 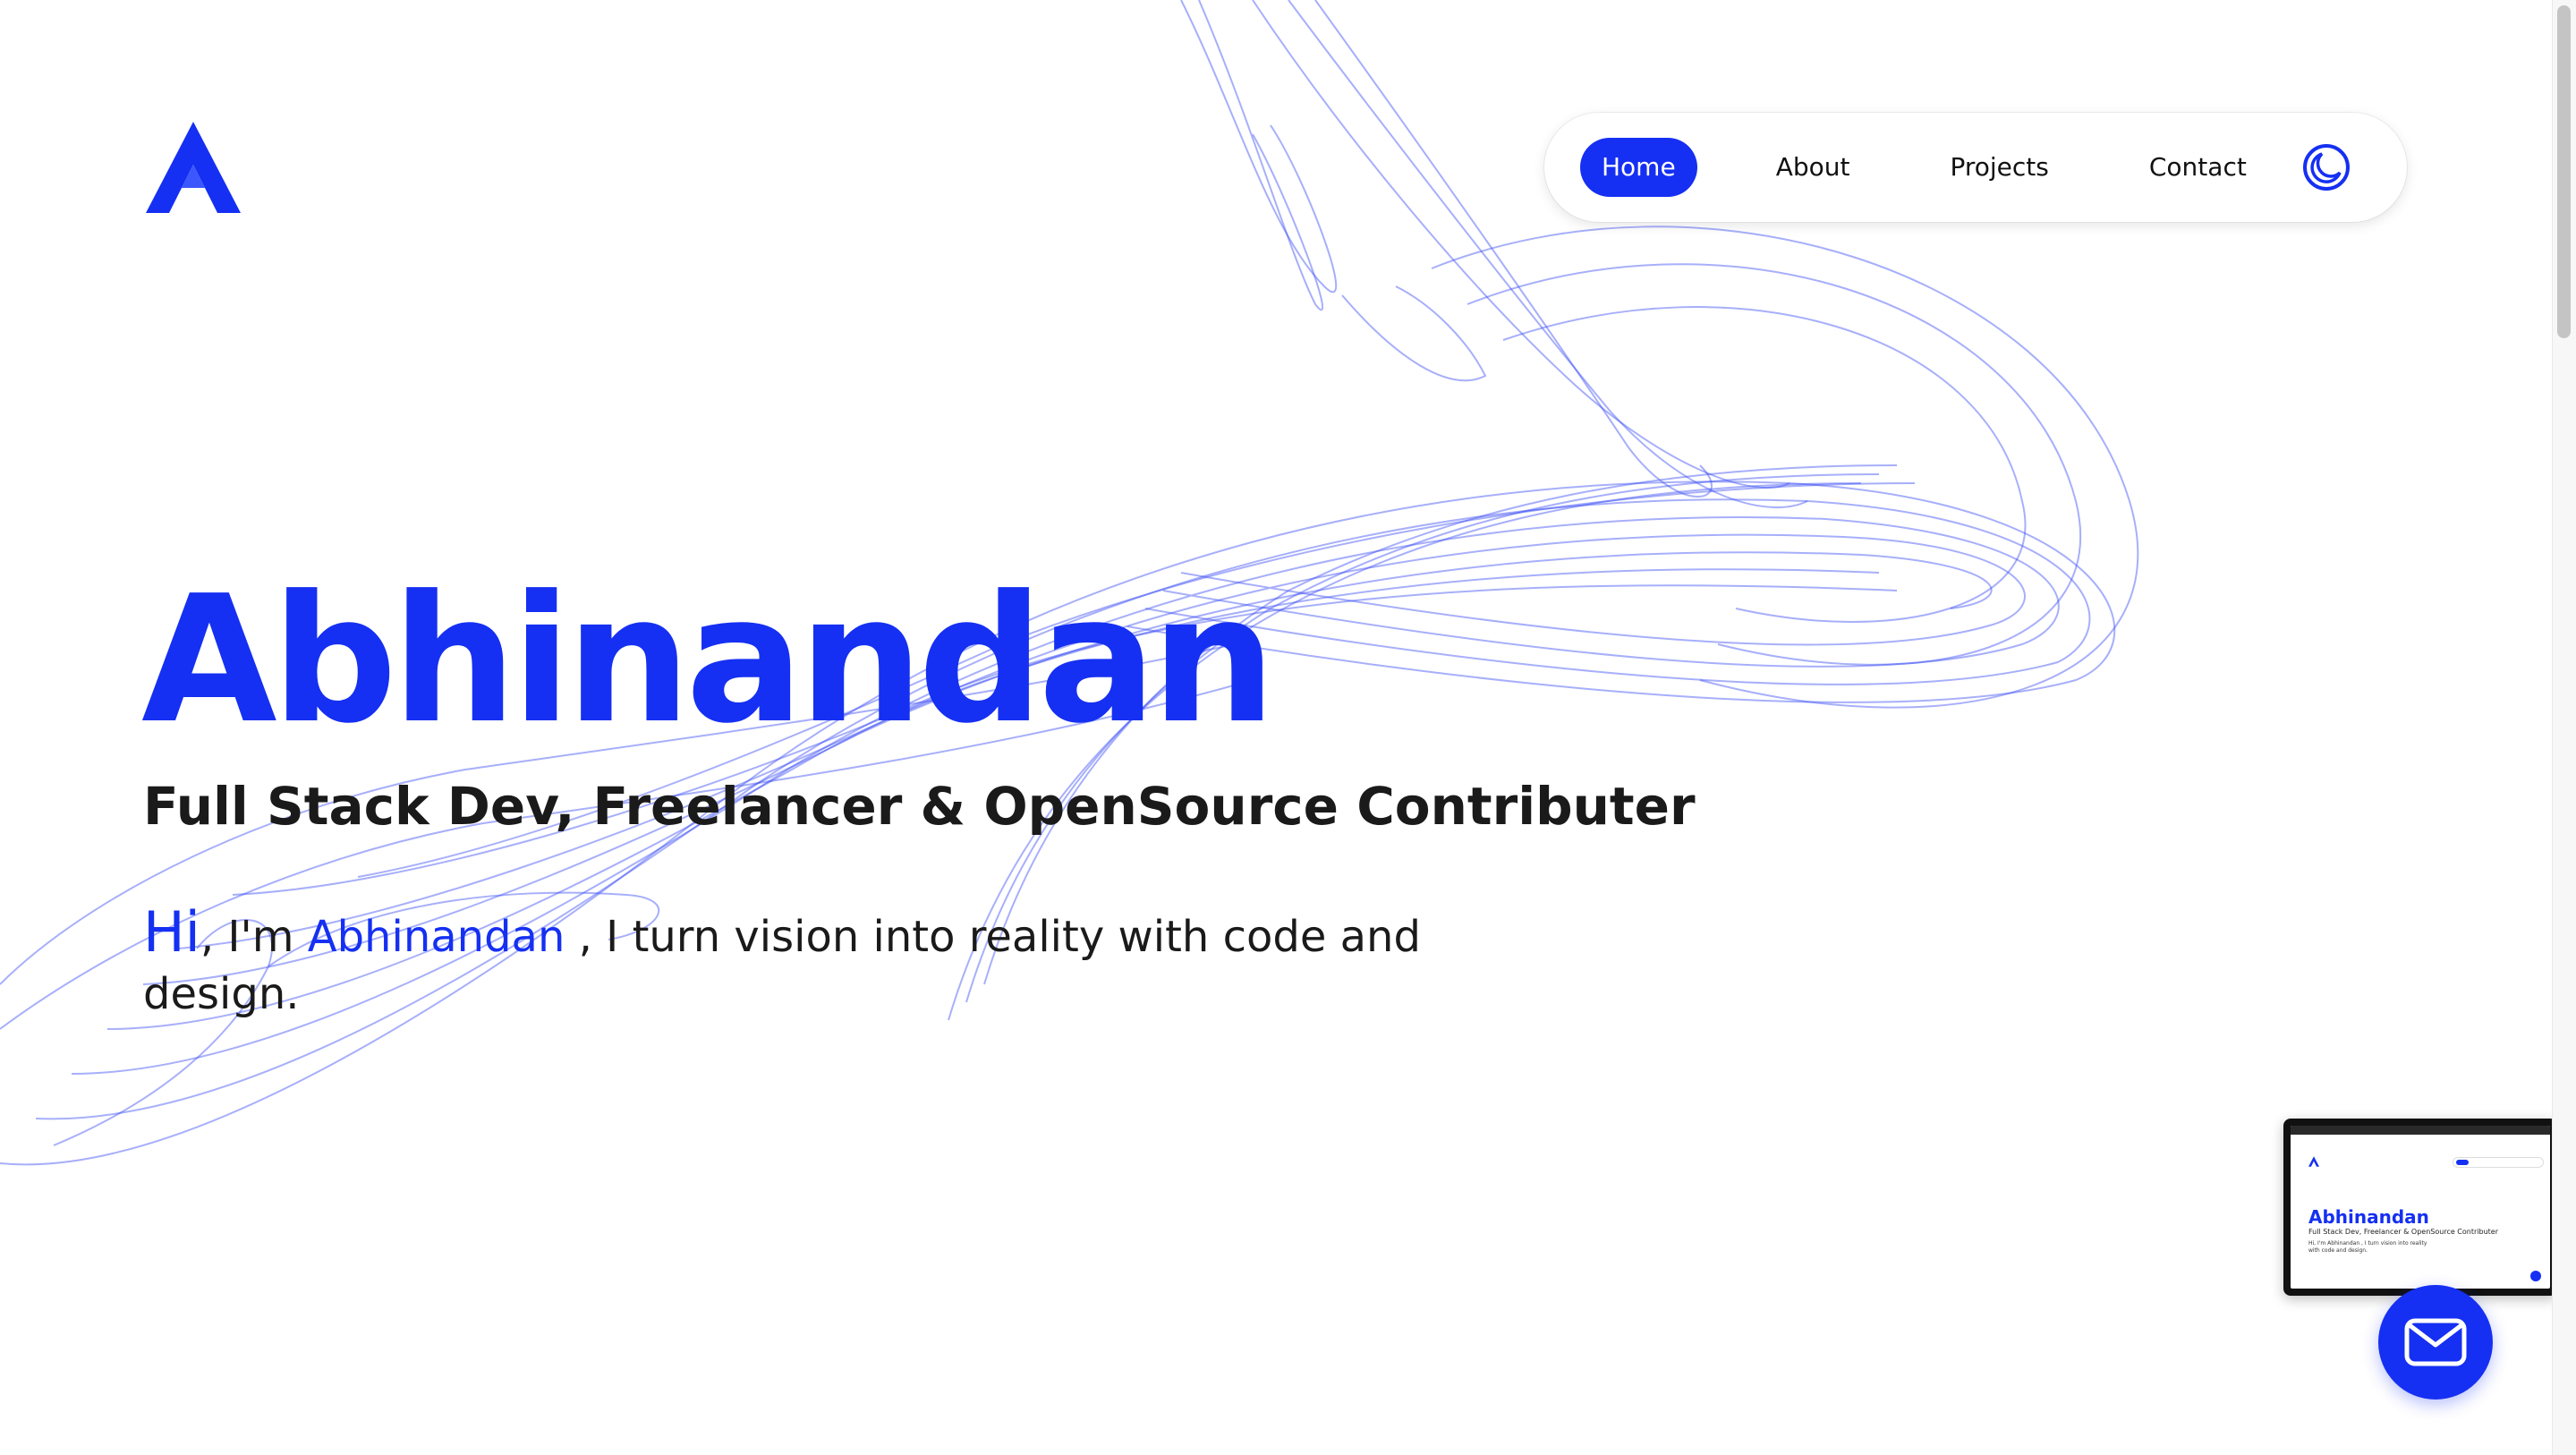 I want to click on nav-contact: Contact, so click(x=2198, y=167).